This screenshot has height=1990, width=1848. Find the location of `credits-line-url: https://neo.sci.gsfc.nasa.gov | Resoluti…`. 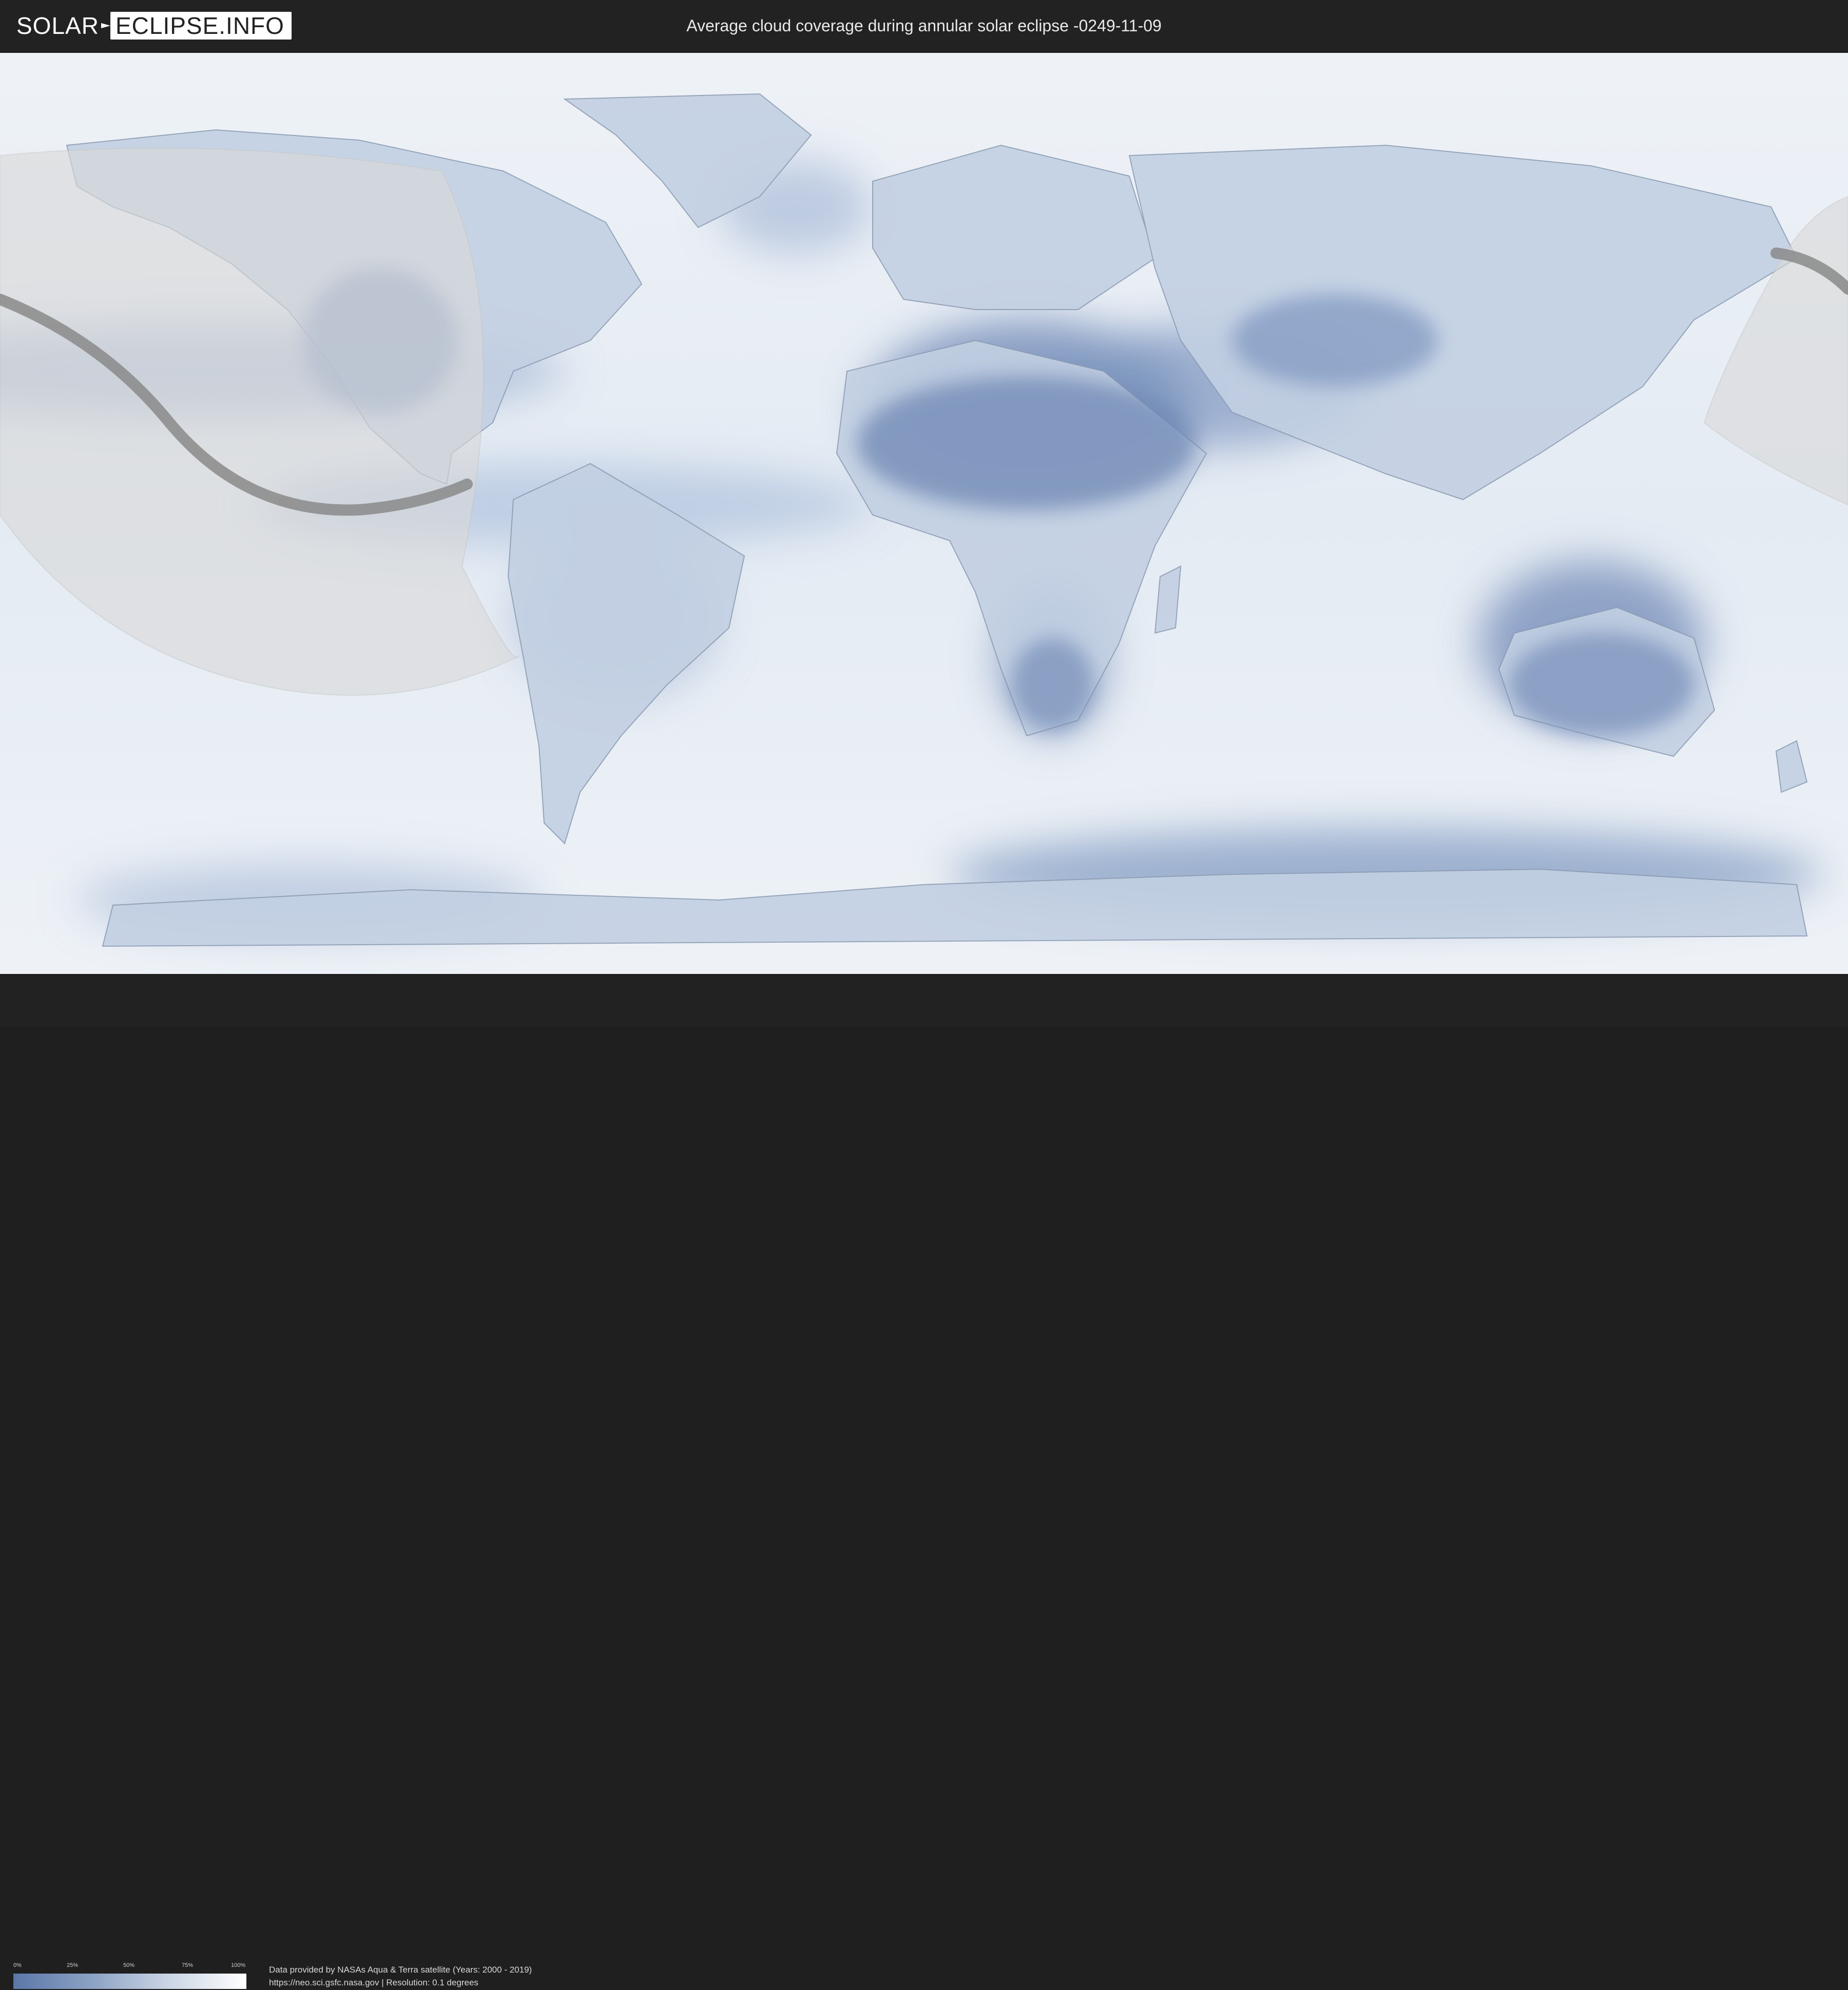

credits-line-url: https://neo.sci.gsfc.nasa.gov | Resoluti… is located at coordinates (400, 1982).